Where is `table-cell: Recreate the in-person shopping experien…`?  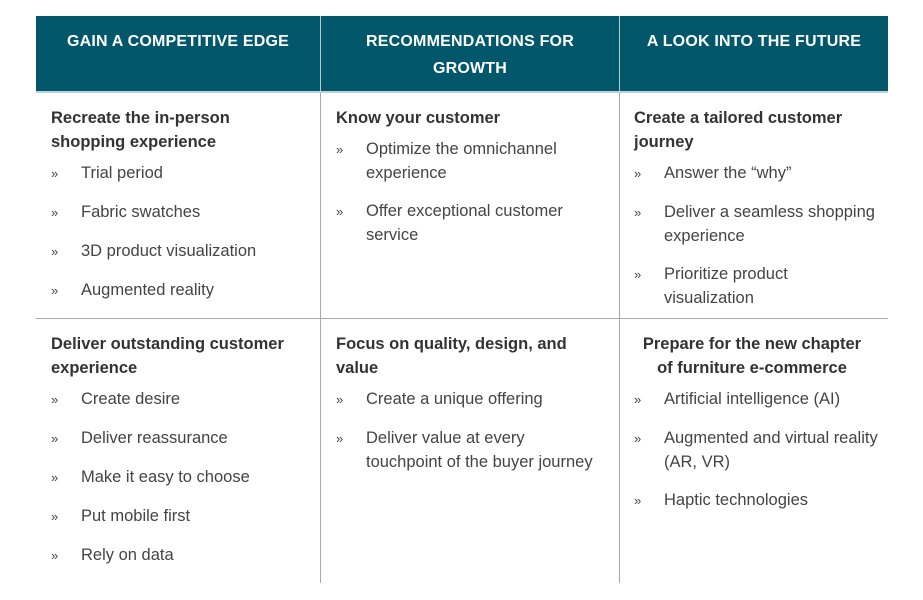
table-cell: Recreate the in-person shopping experien… is located at coordinates (178, 206).